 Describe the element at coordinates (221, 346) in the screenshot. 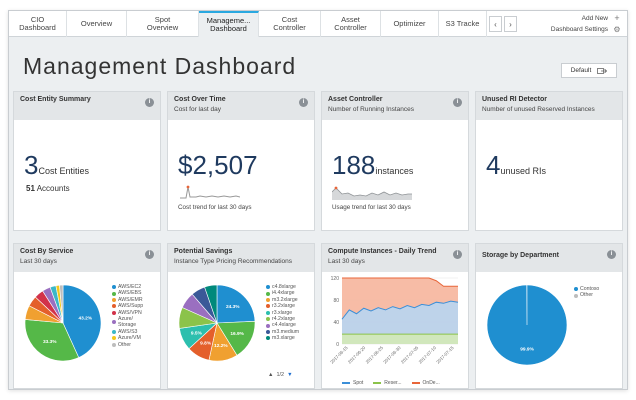

I see `pie-slice-label: 12.2%` at that location.